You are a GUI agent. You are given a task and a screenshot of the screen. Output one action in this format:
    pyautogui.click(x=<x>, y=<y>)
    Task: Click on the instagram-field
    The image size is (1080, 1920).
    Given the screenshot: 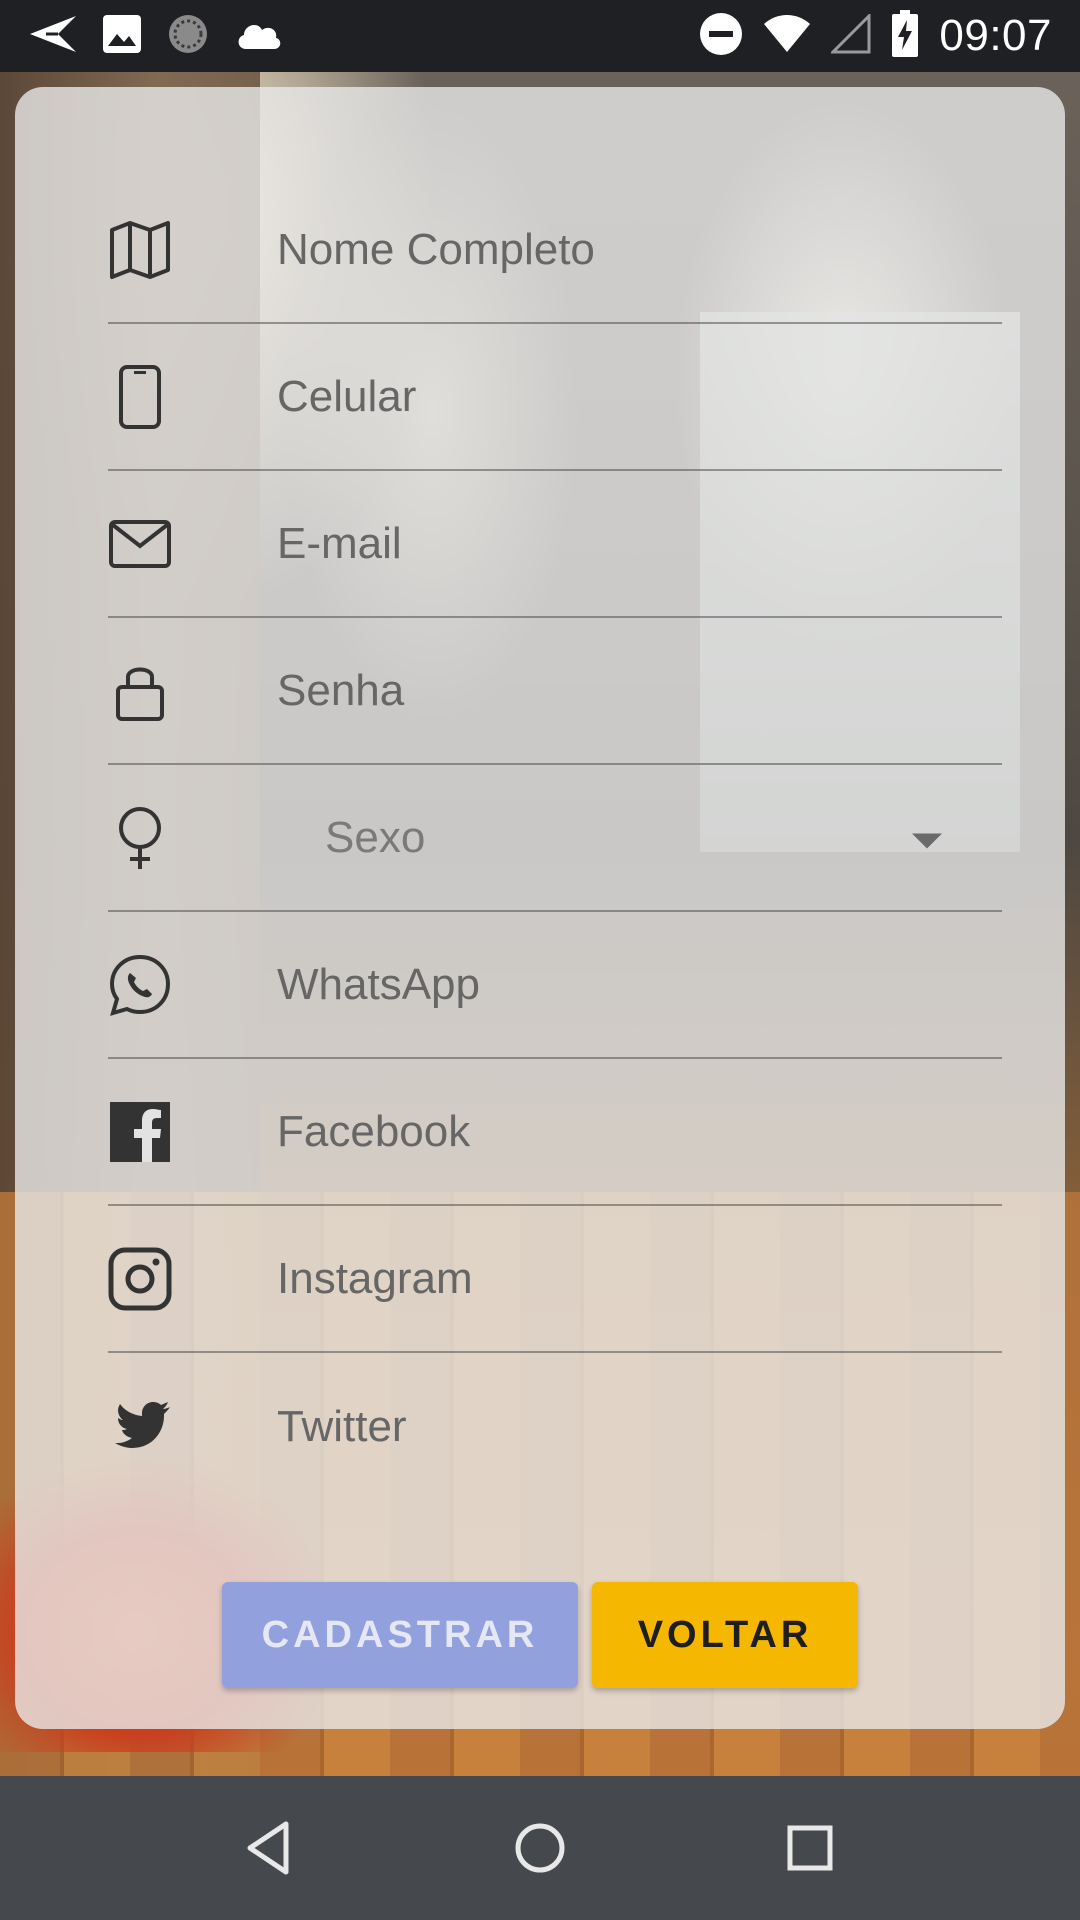 What is the action you would take?
    pyautogui.click(x=639, y=1278)
    